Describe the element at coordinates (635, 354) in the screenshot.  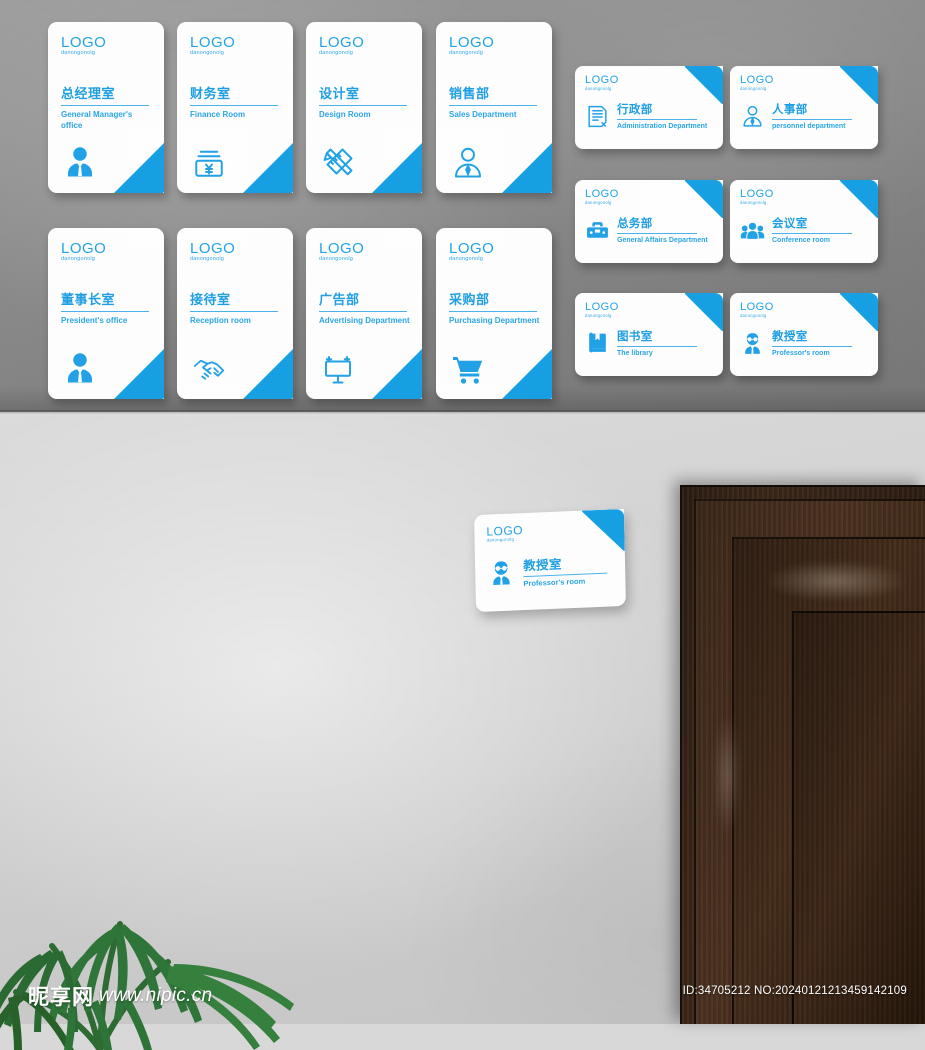
I see `room-name-en: The library` at that location.